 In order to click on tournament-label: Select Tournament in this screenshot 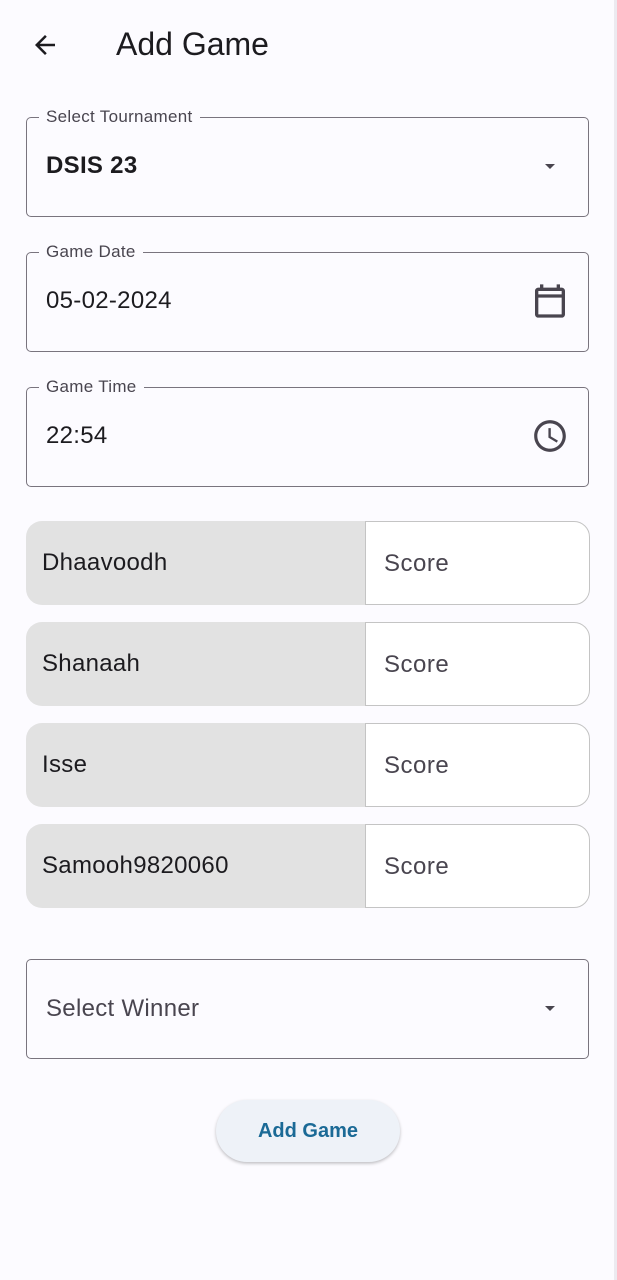, I will do `click(119, 117)`.